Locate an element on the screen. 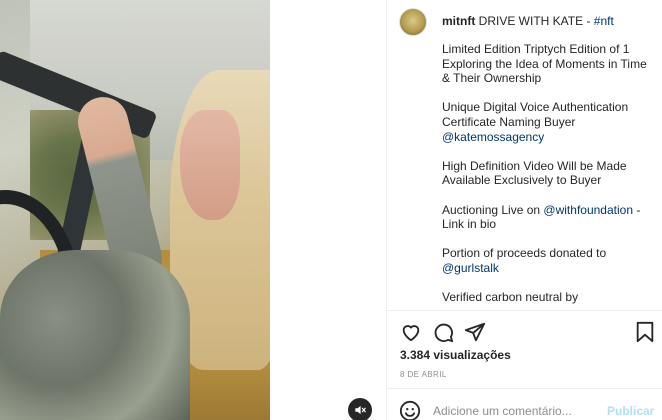  caption-text: Portion of proceeds donated to is located at coordinates (524, 253).